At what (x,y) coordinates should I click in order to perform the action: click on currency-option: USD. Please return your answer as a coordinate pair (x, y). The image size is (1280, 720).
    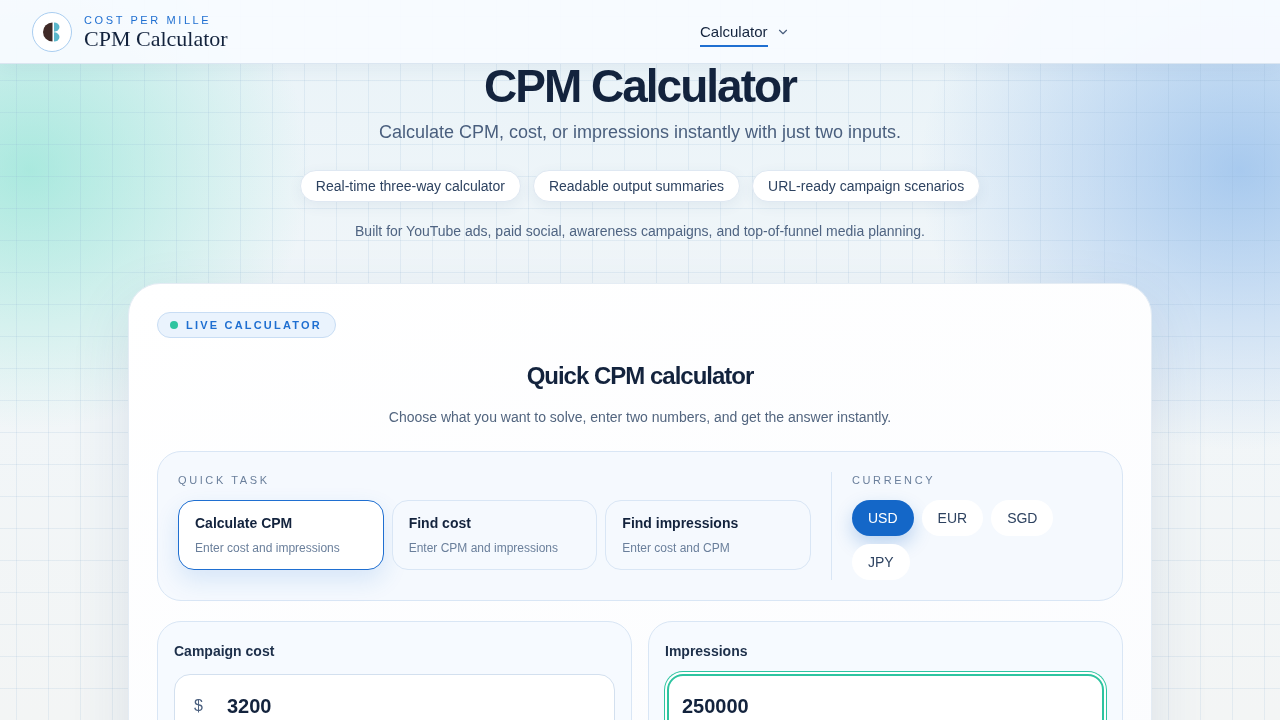
    Looking at the image, I should click on (883, 518).